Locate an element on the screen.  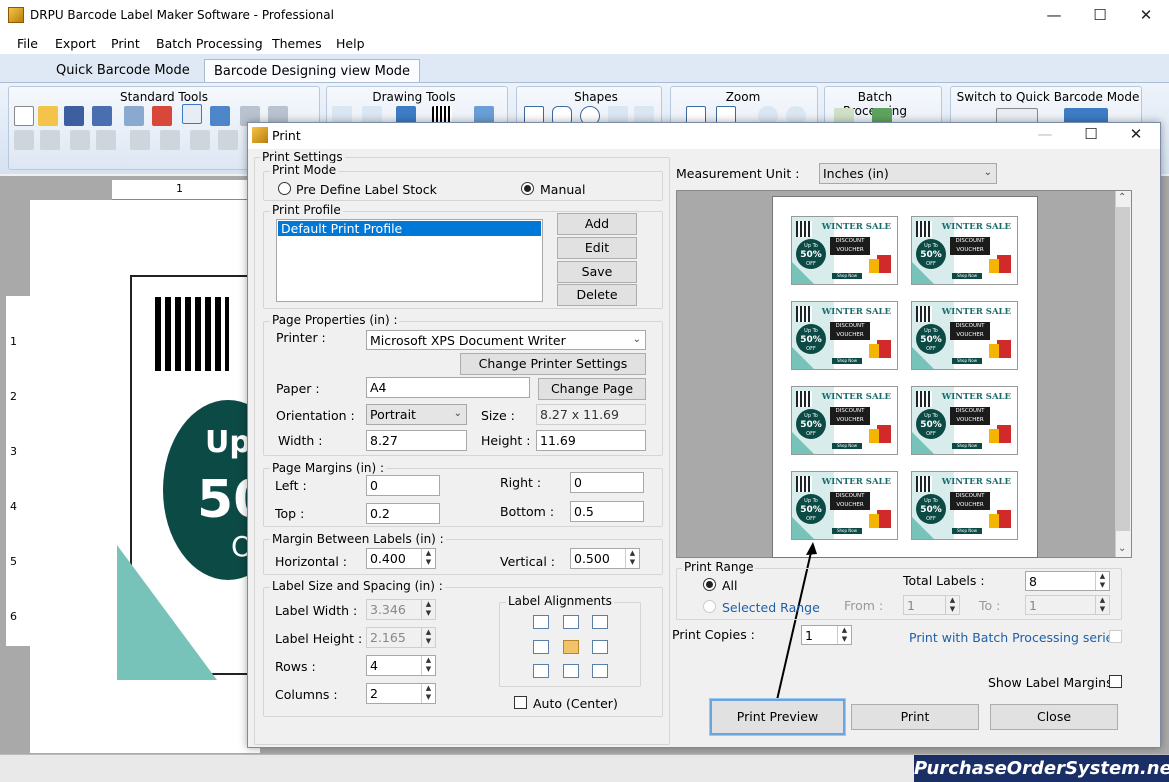
thumb-voucher-text: VOUCHER is located at coordinates (850, 505).